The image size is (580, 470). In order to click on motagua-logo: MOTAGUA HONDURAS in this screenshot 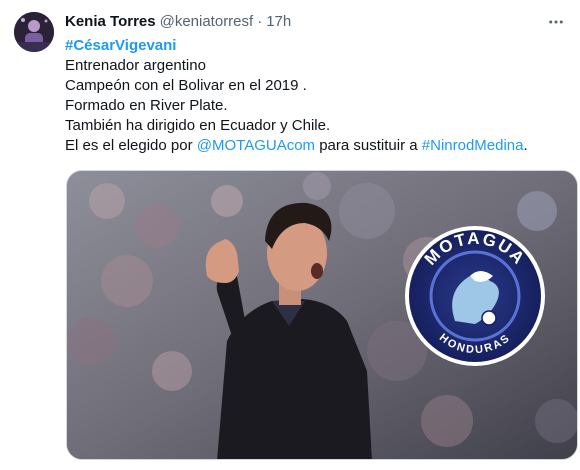, I will do `click(475, 296)`.